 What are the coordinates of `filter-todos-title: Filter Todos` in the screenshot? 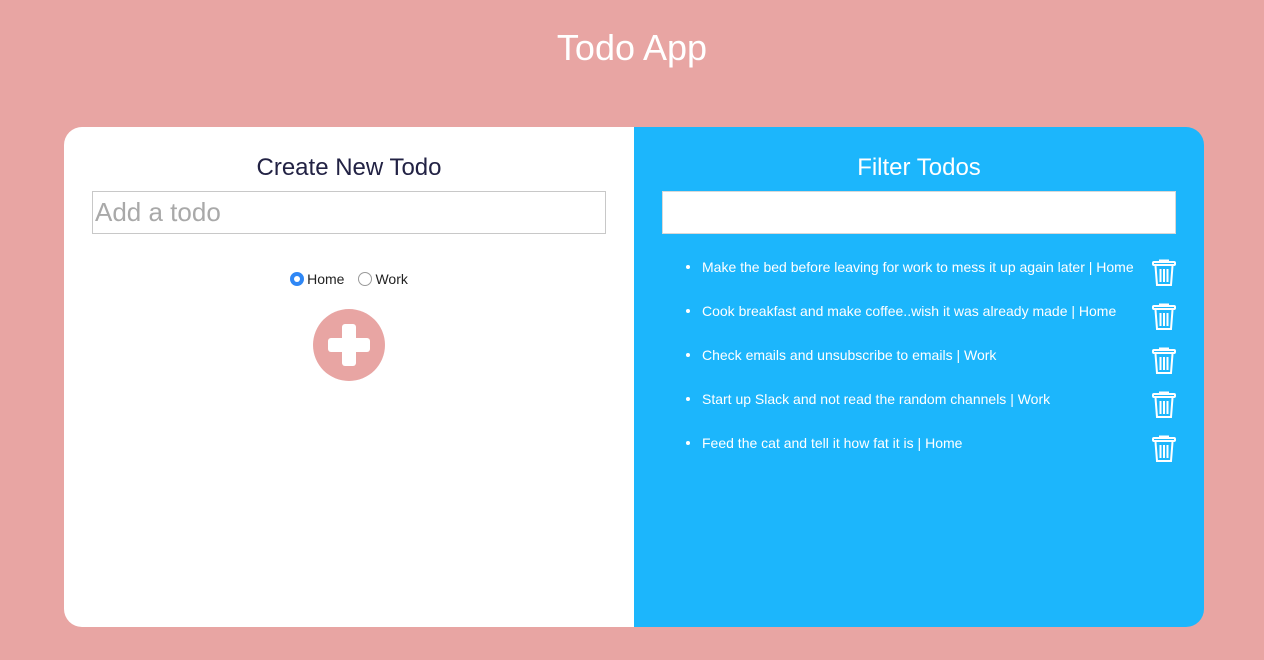 It's located at (919, 167).